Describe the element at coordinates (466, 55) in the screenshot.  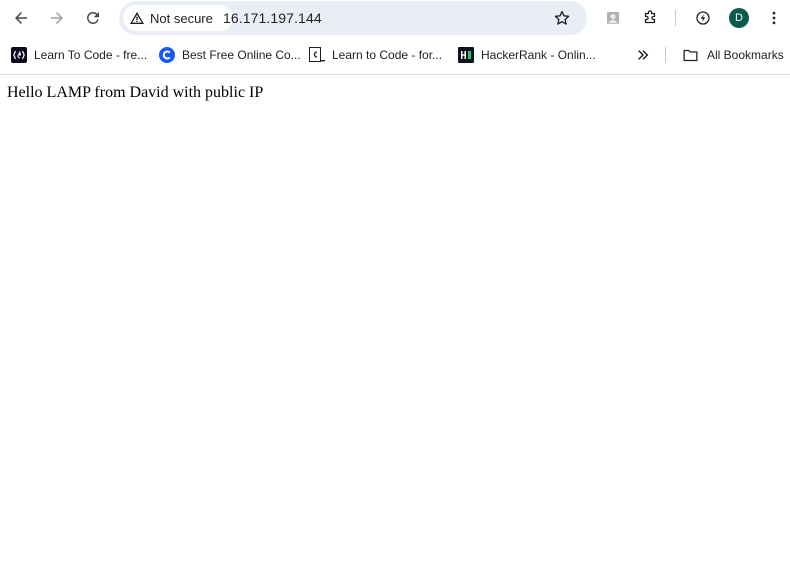
I see `hackerrank-icon` at that location.